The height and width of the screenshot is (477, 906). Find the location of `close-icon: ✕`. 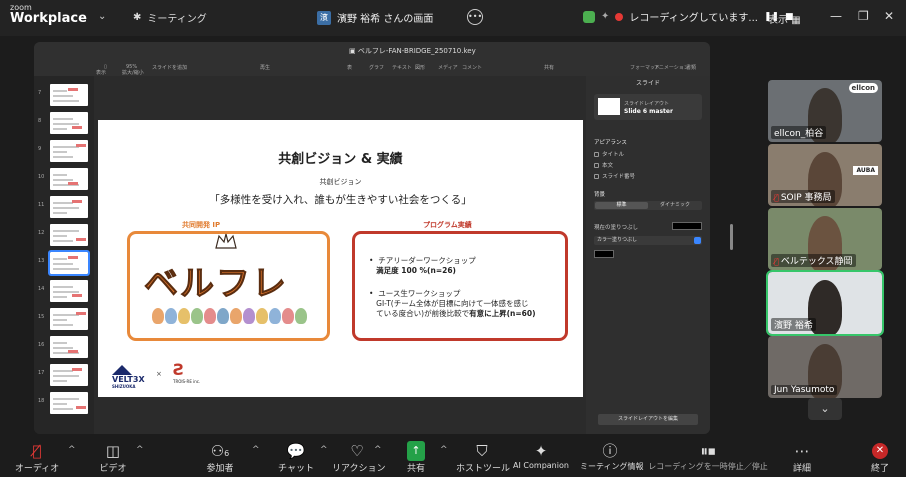

close-icon: ✕ is located at coordinates (880, 451).